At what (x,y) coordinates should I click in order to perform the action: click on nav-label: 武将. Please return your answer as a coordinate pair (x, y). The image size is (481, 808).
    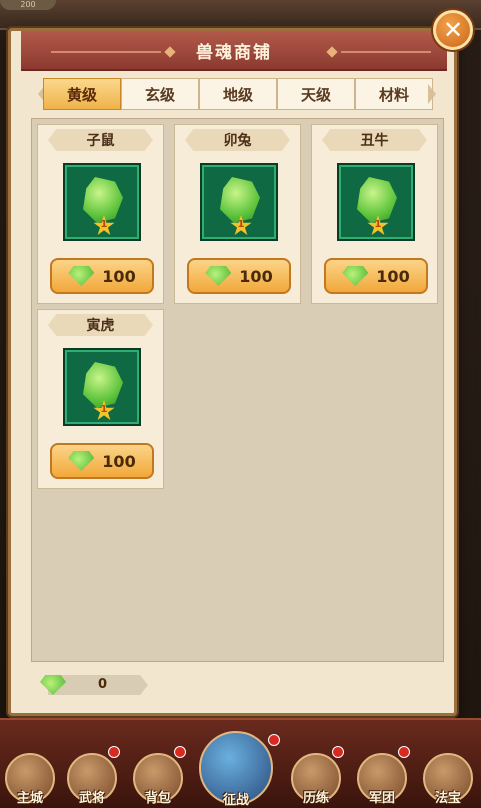
    Looking at the image, I should click on (91, 798).